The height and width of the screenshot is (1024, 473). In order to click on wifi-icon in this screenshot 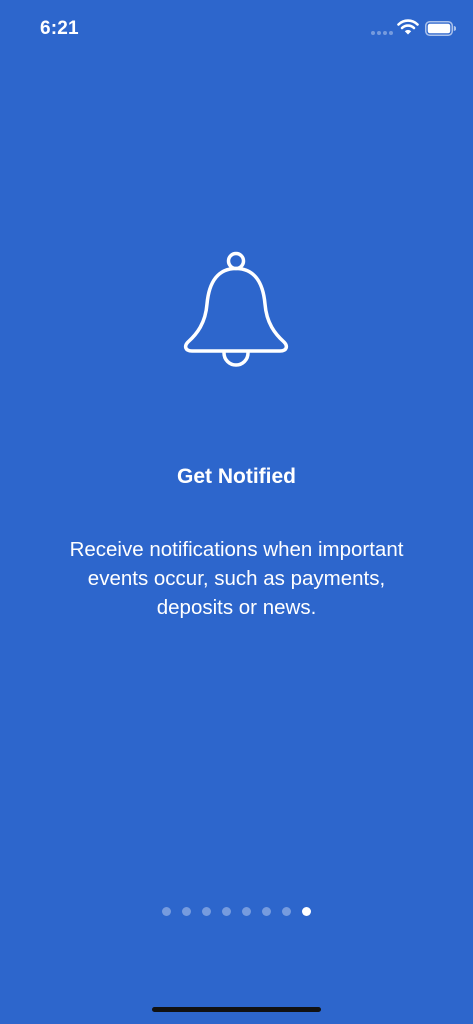, I will do `click(408, 27)`.